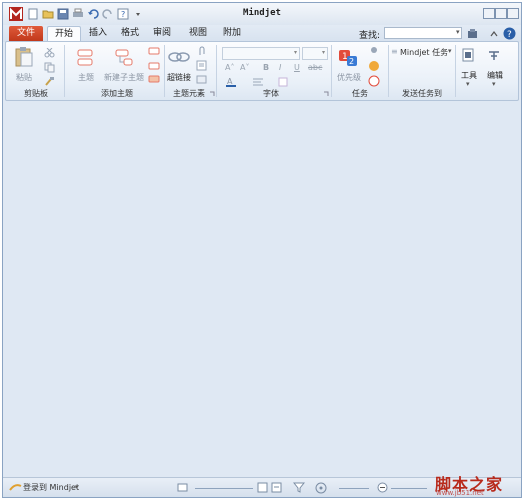 The height and width of the screenshot is (500, 524). Describe the element at coordinates (15, 487) in the screenshot. I see `login-icon` at that location.